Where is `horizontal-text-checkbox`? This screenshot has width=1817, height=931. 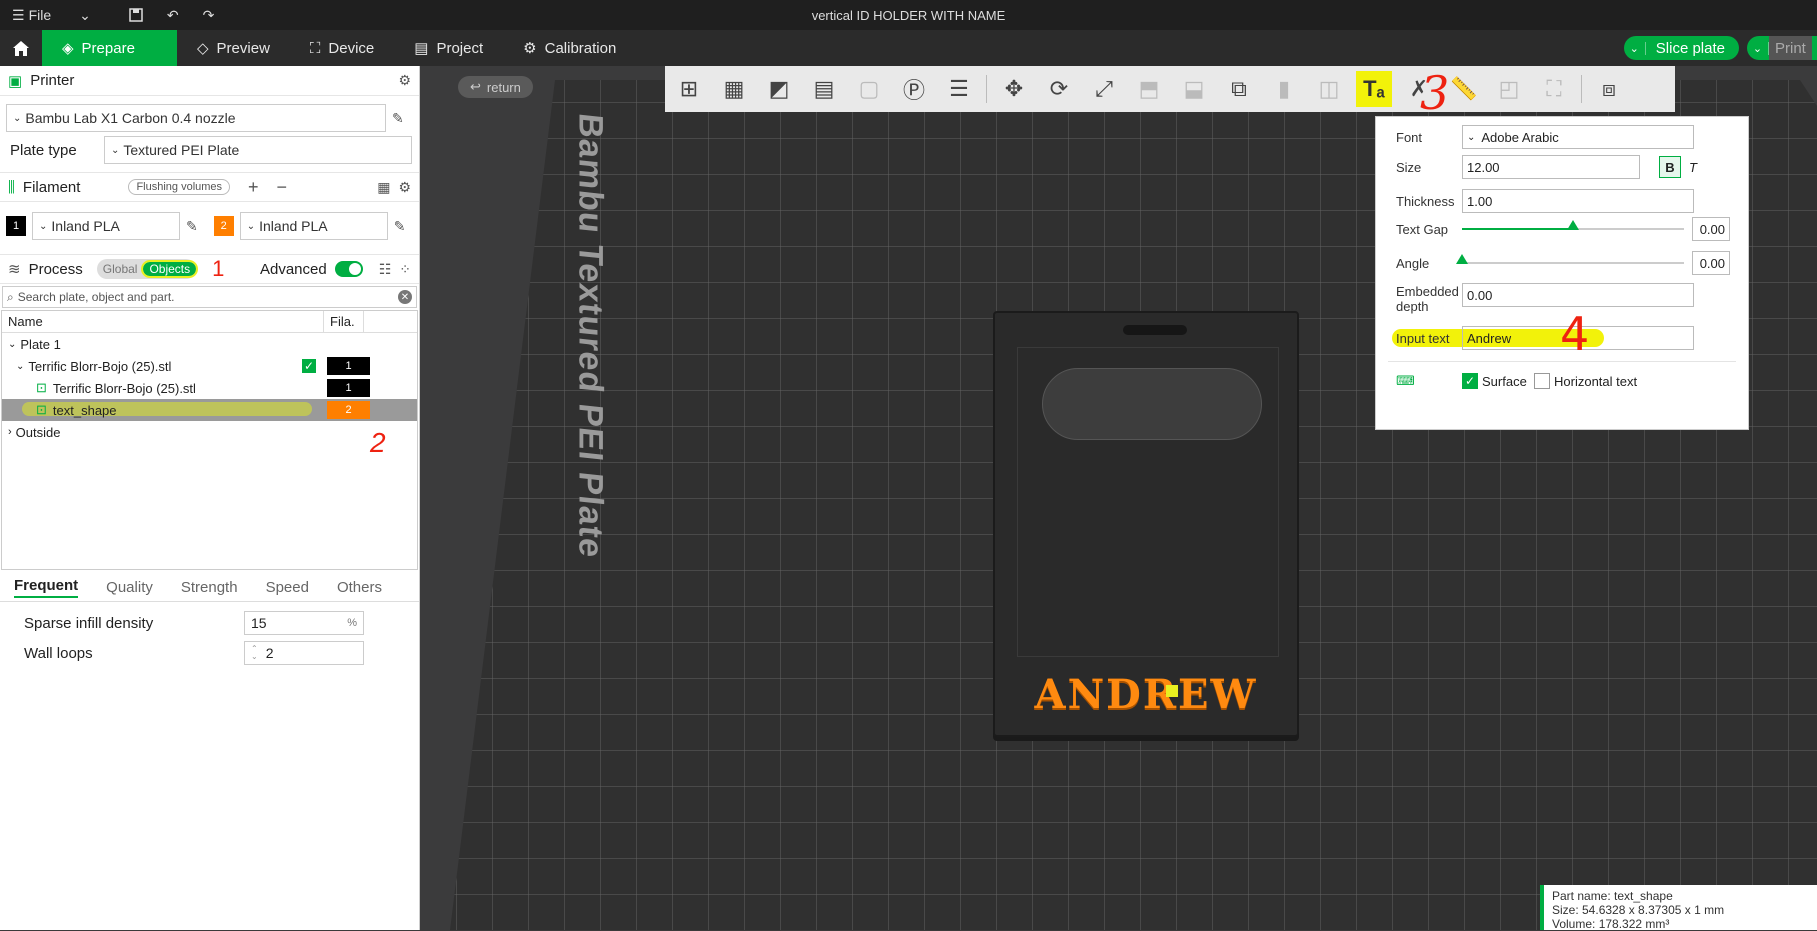
horizontal-text-checkbox is located at coordinates (1542, 381).